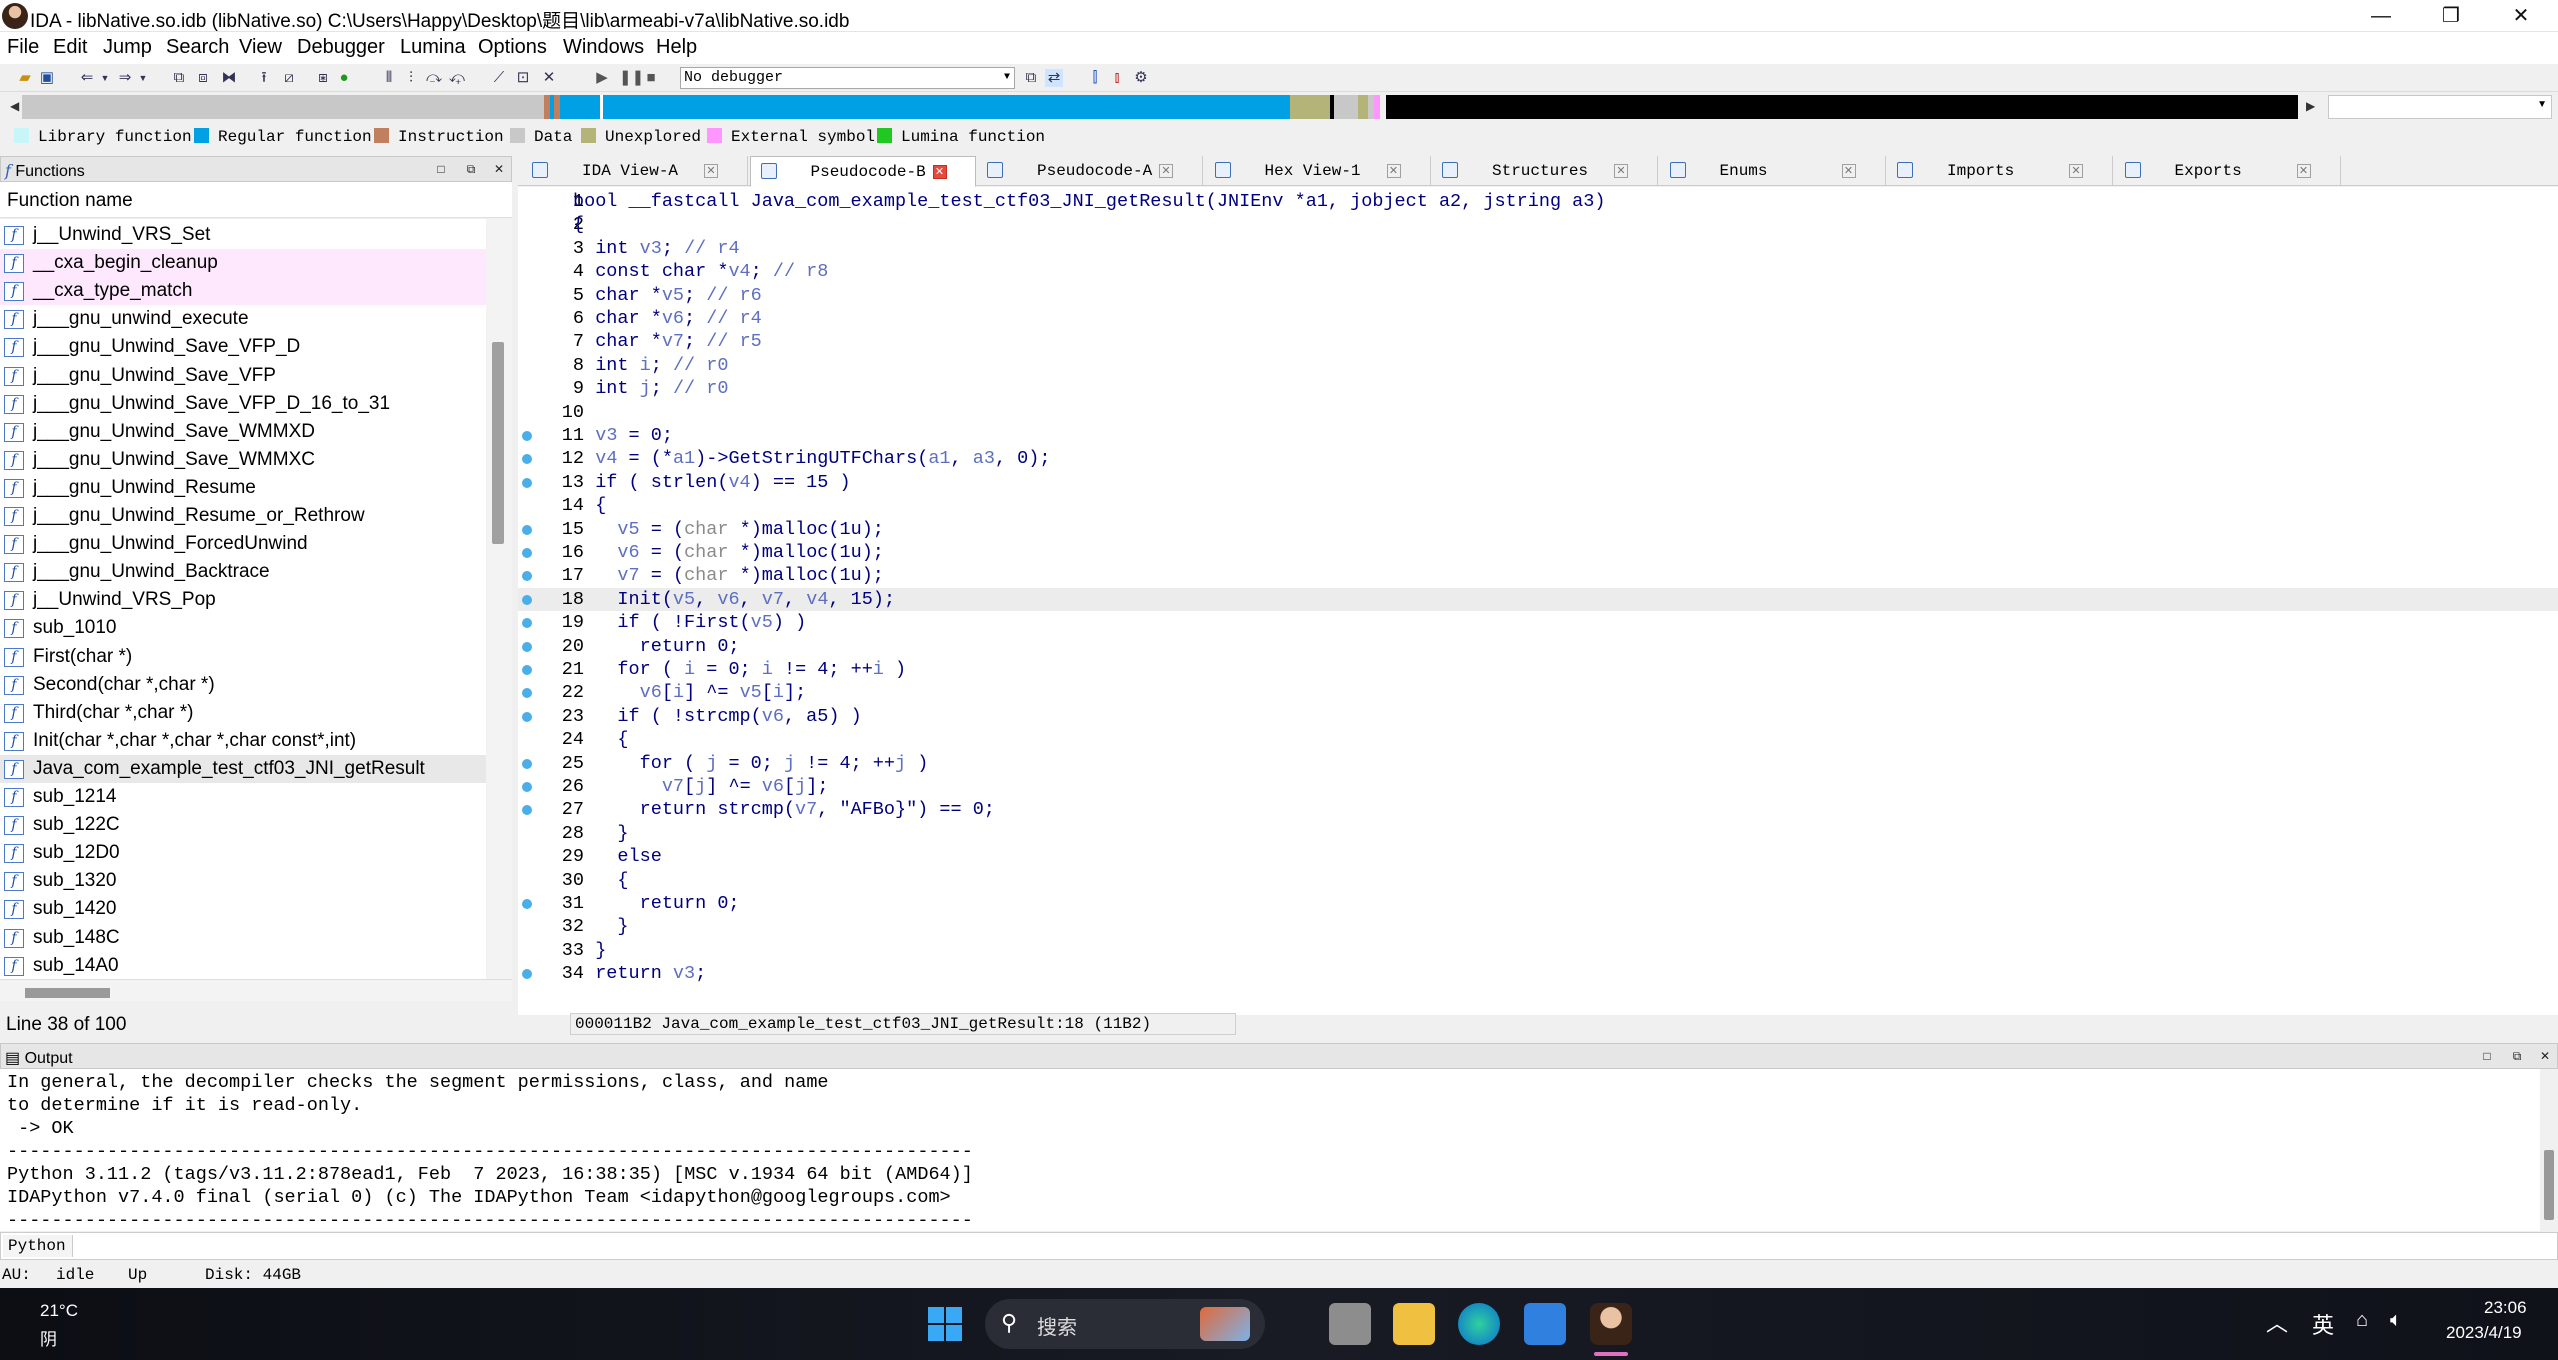 The image size is (2558, 1360). What do you see at coordinates (499, 78) in the screenshot?
I see `undefine-icon: ⟋` at bounding box center [499, 78].